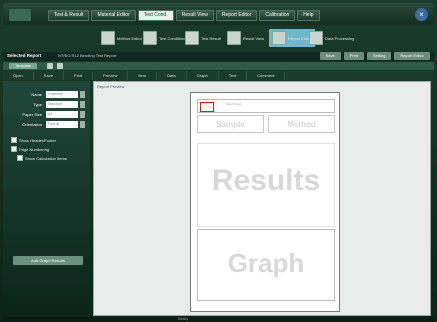 The image size is (437, 322). Describe the element at coordinates (412, 56) in the screenshot. I see `report-editor-action-button: Report Editor` at that location.